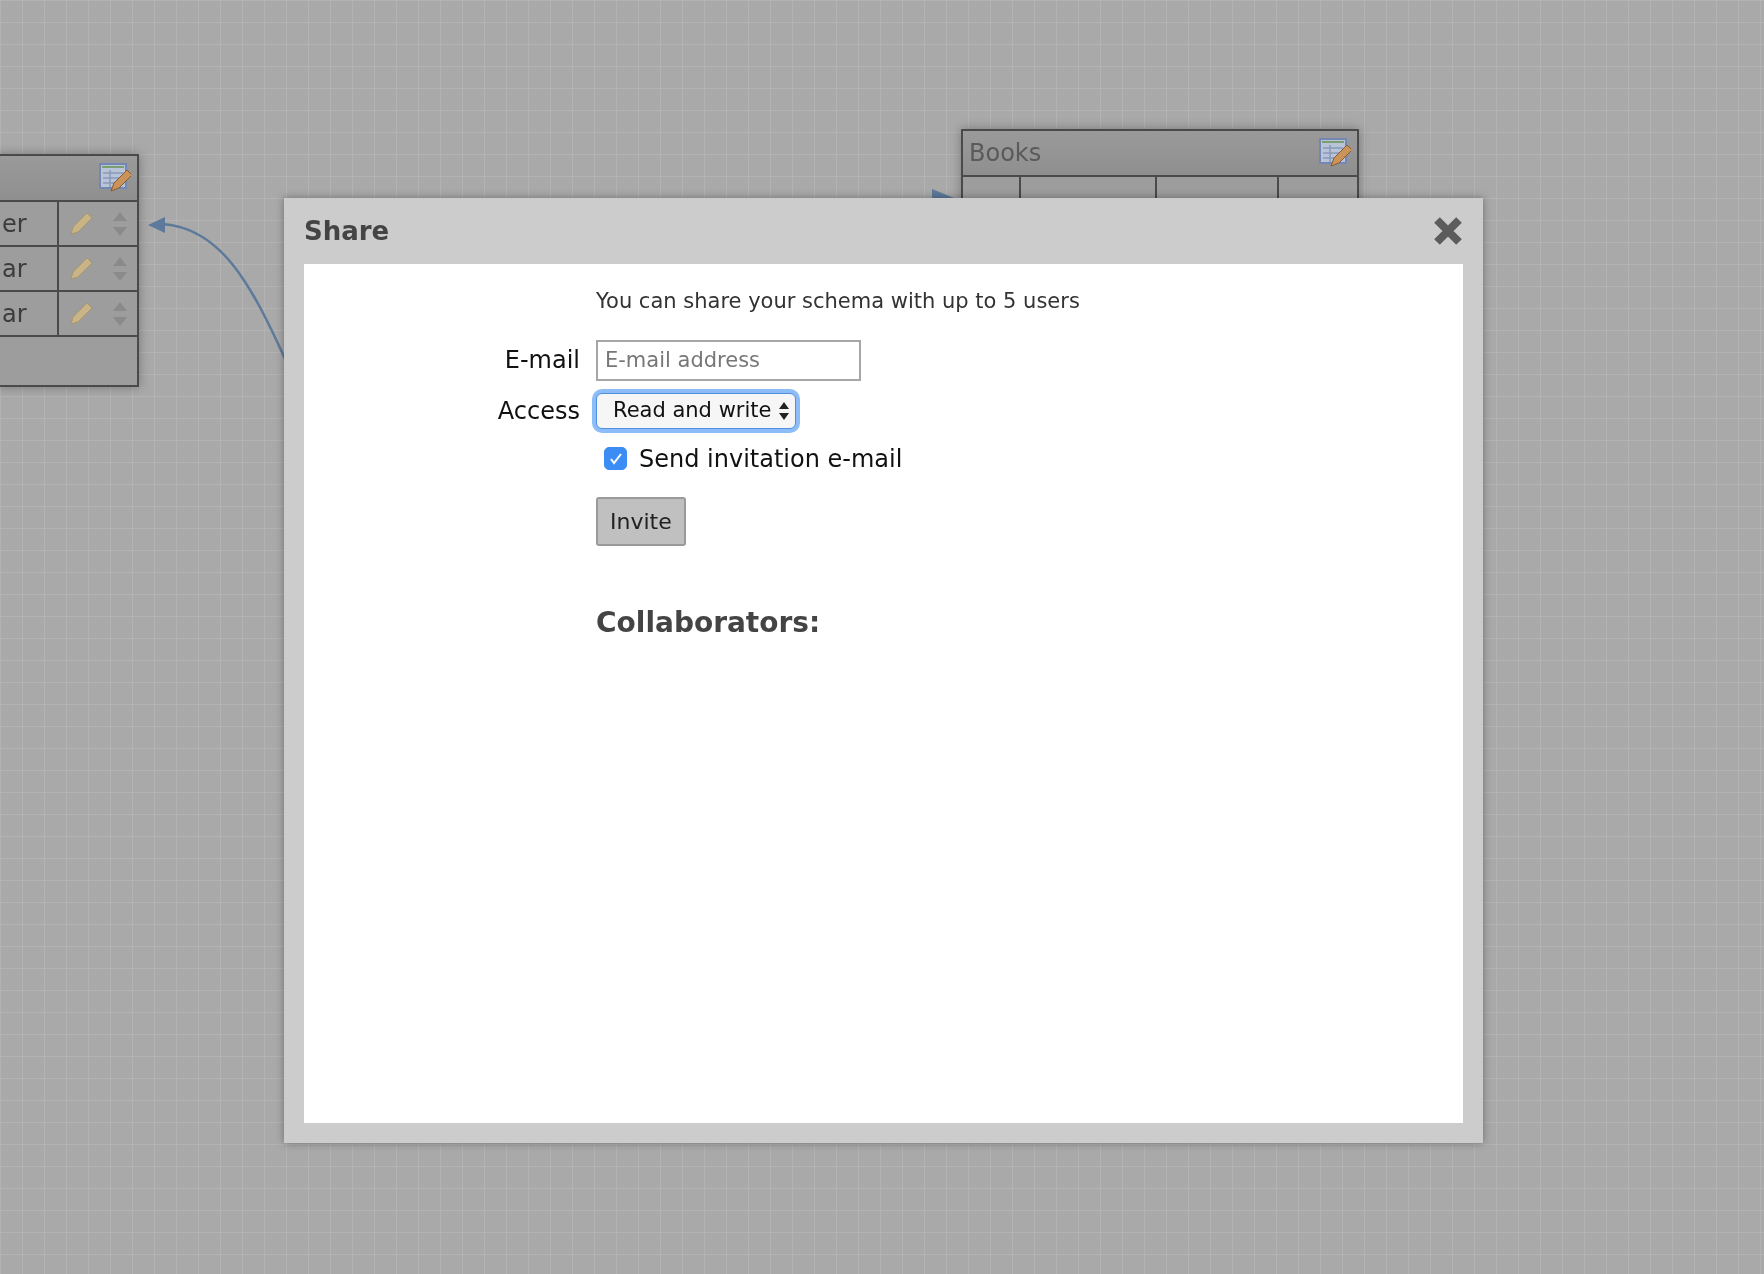 This screenshot has height=1274, width=1764. I want to click on collaborators-heading: Collaborators:, so click(709, 622).